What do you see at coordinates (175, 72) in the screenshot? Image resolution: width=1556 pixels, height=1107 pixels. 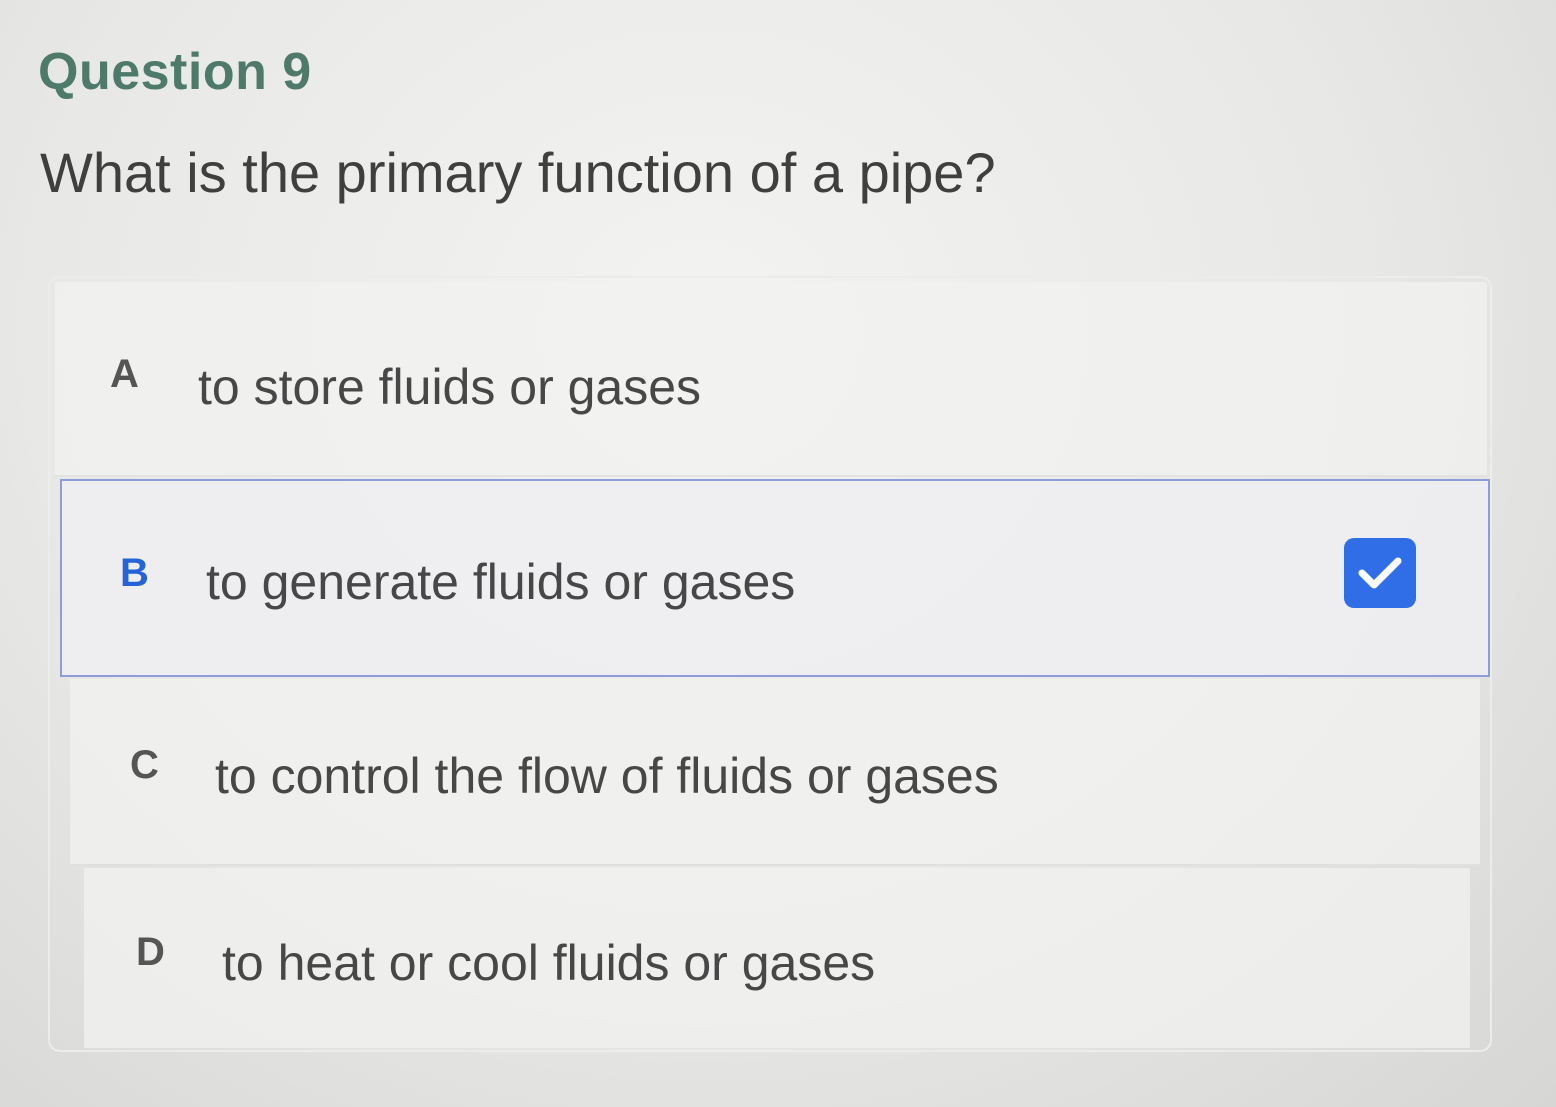 I see `question-title: Question 9` at bounding box center [175, 72].